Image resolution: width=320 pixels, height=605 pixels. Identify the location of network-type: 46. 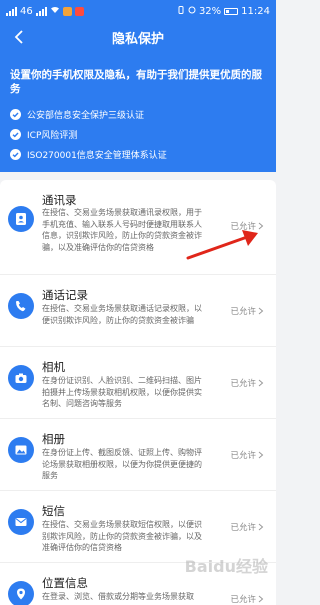
(26, 11).